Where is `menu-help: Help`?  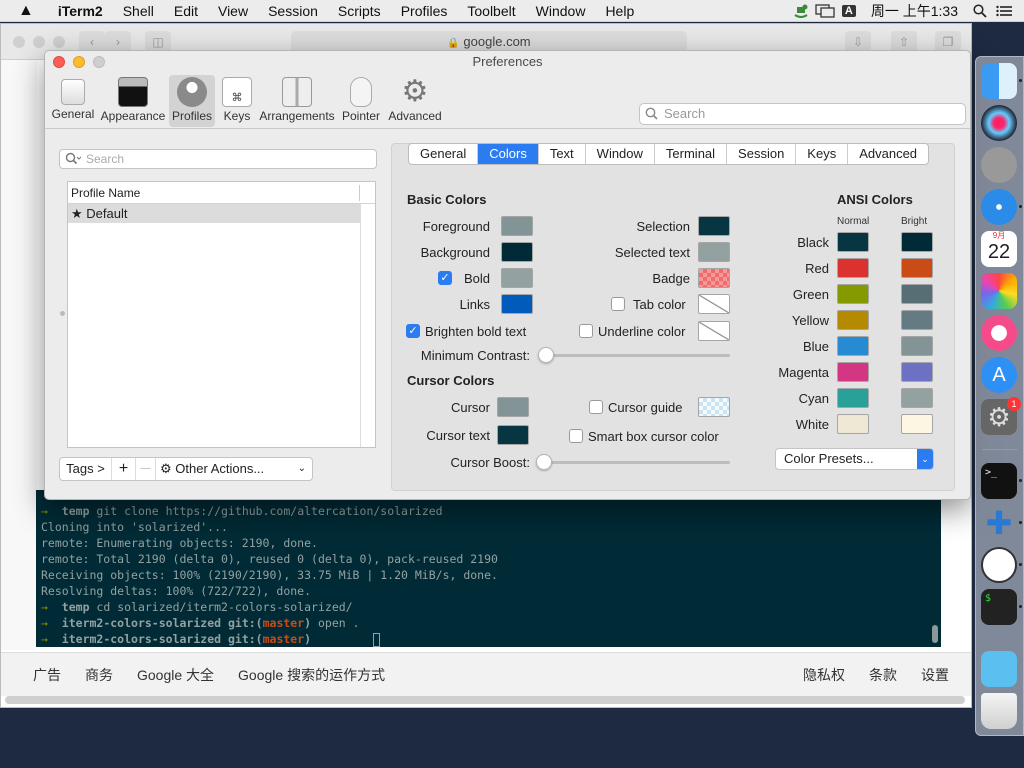
menu-help: Help is located at coordinates (619, 11).